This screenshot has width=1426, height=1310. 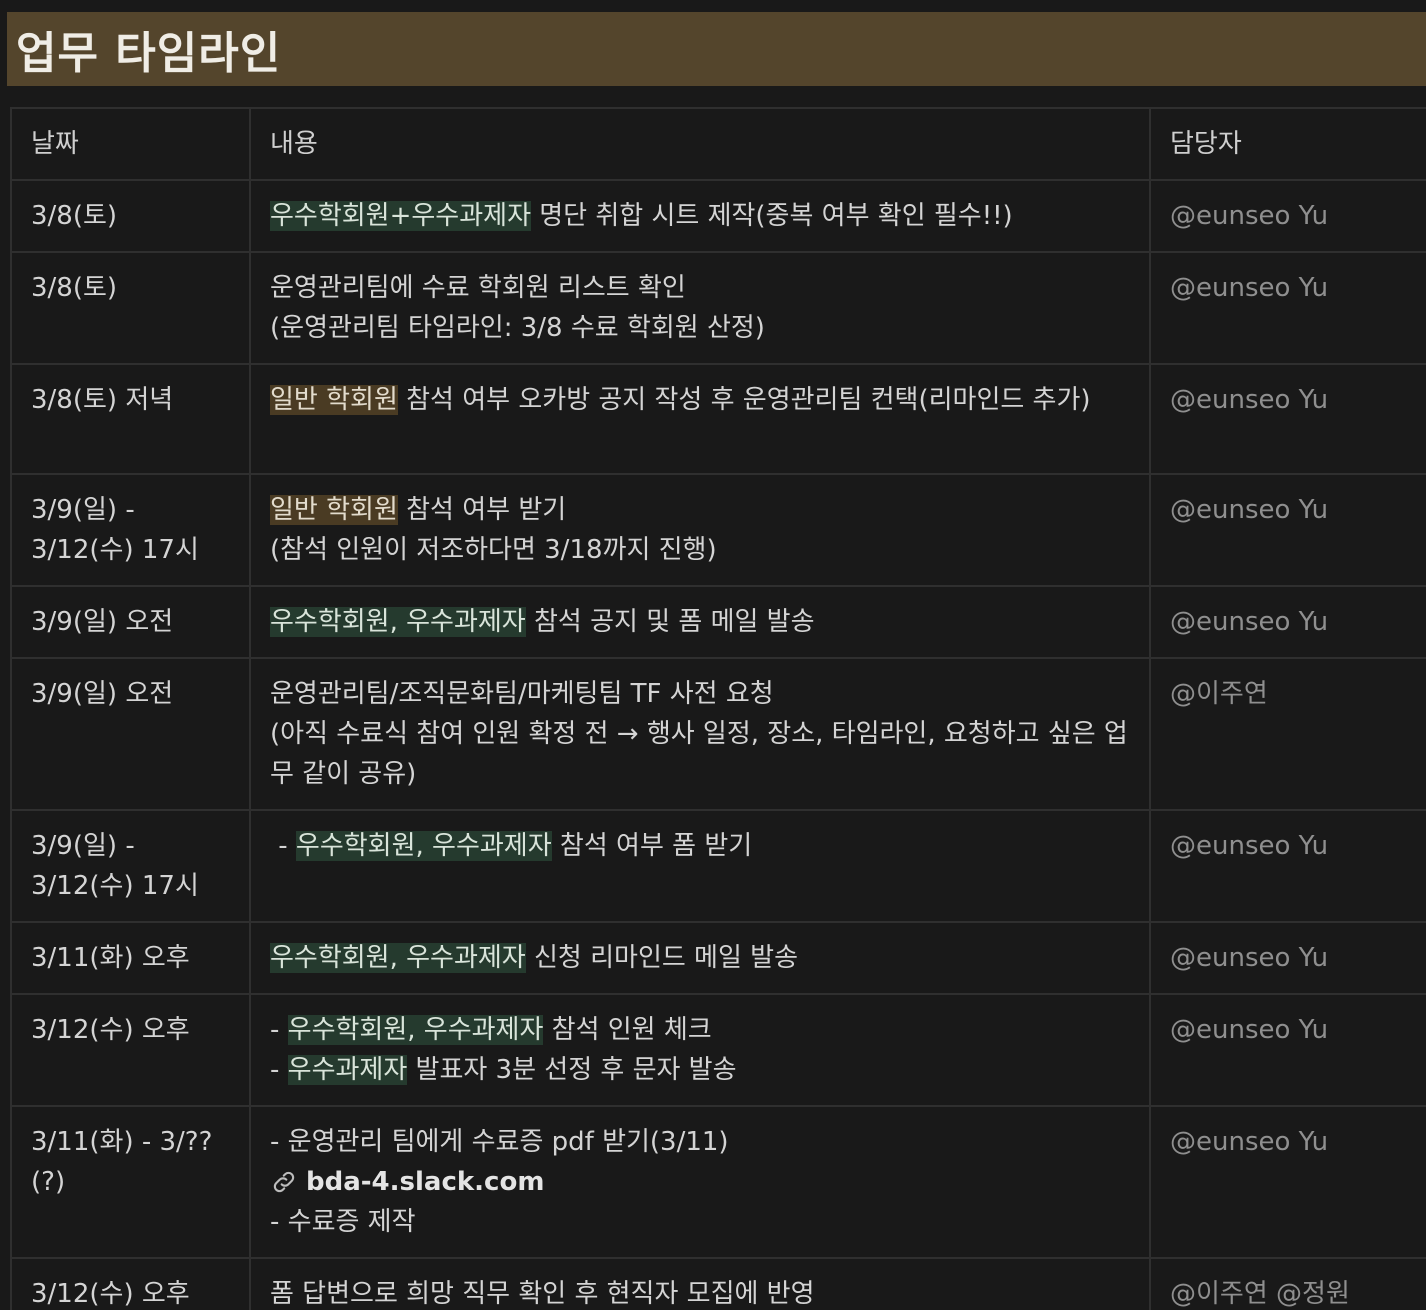 I want to click on content-line: - 수료증 제작, so click(x=699, y=1222).